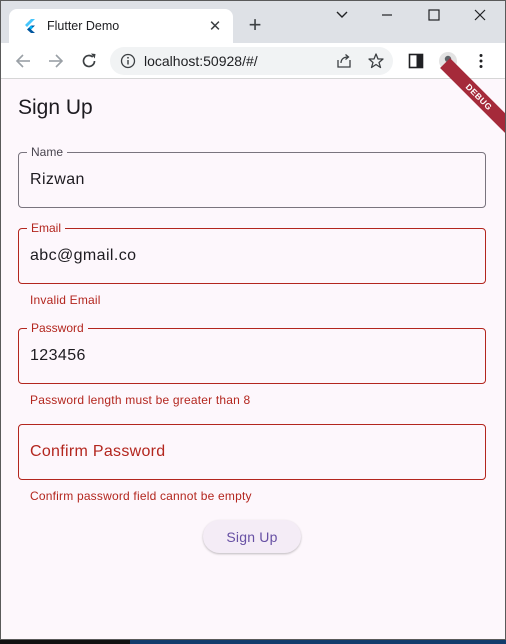 Image resolution: width=506 pixels, height=644 pixels. Describe the element at coordinates (98, 452) in the screenshot. I see `confirm-password-placeholder: Confirm Password` at that location.